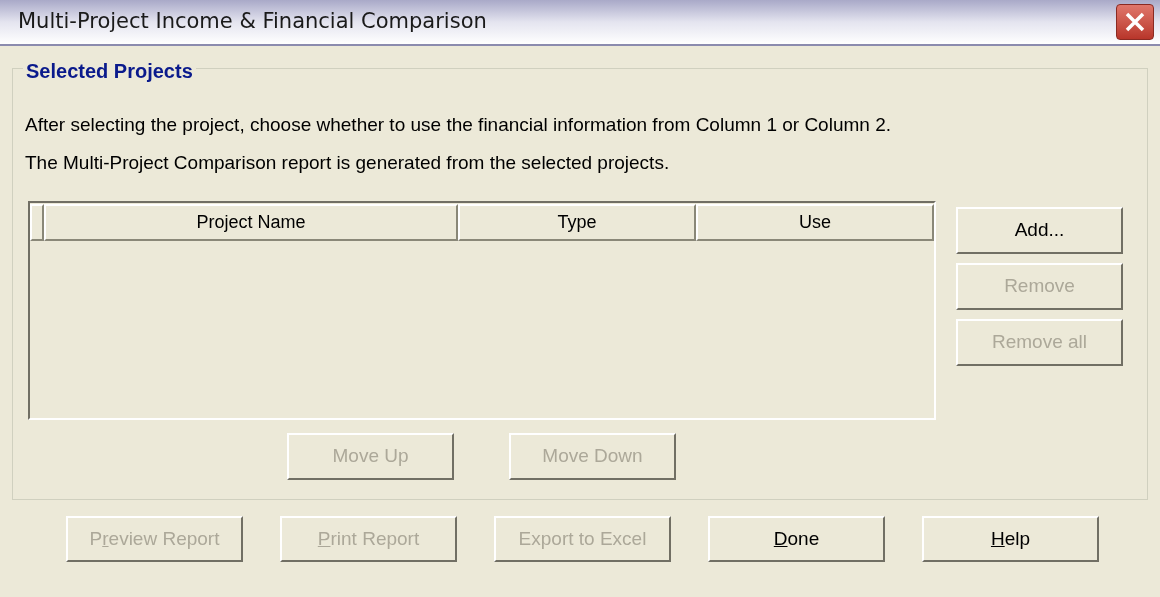  I want to click on dialog-button: Help, so click(1010, 539).